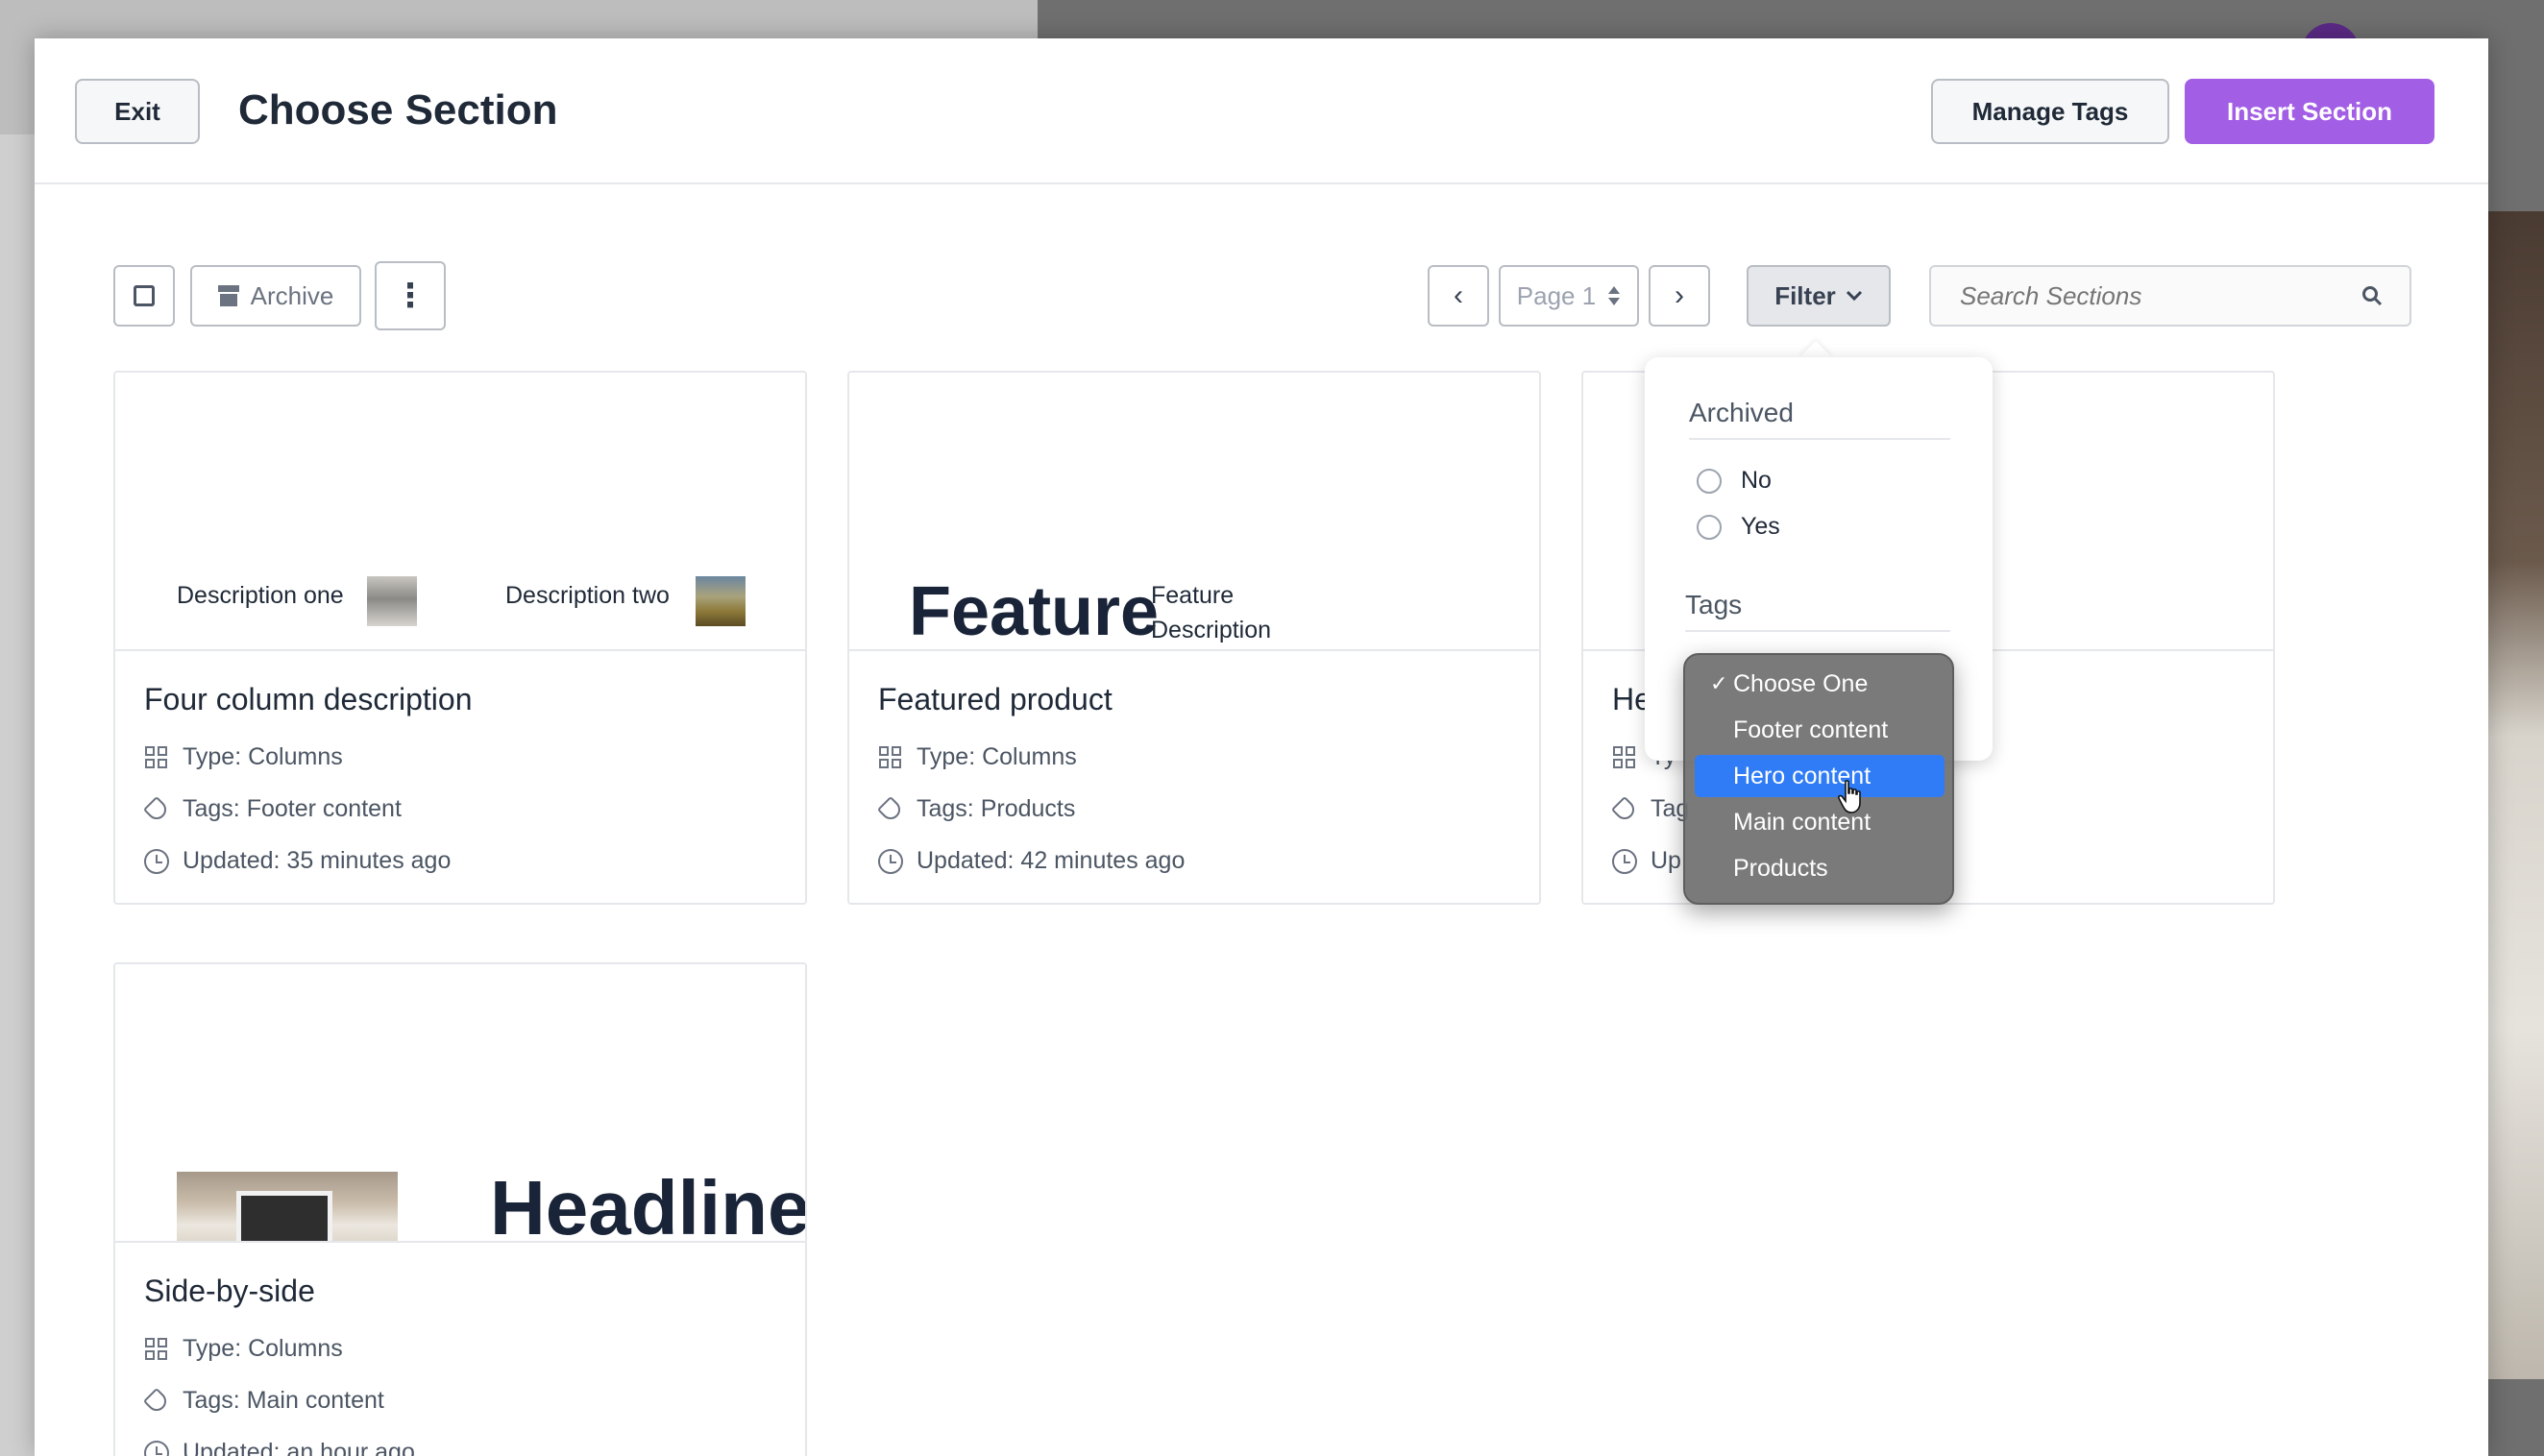 The image size is (2544, 1456). I want to click on card-updated: Updated: 42 minutes ago, so click(1031, 861).